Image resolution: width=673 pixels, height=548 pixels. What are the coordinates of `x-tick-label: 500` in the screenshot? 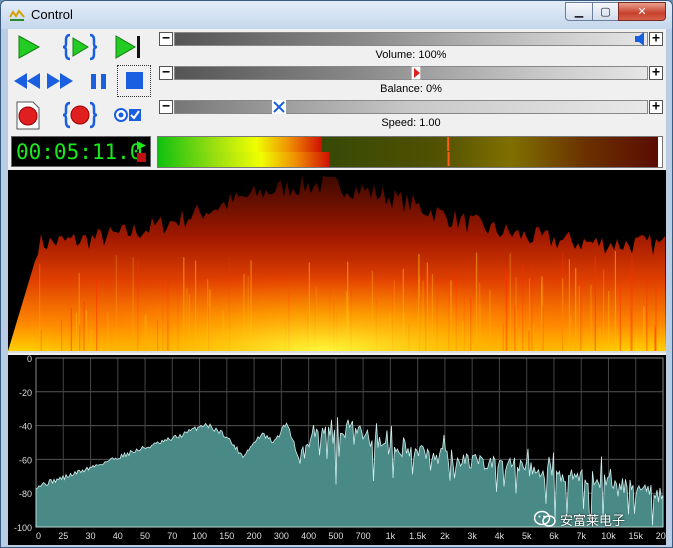 It's located at (335, 536).